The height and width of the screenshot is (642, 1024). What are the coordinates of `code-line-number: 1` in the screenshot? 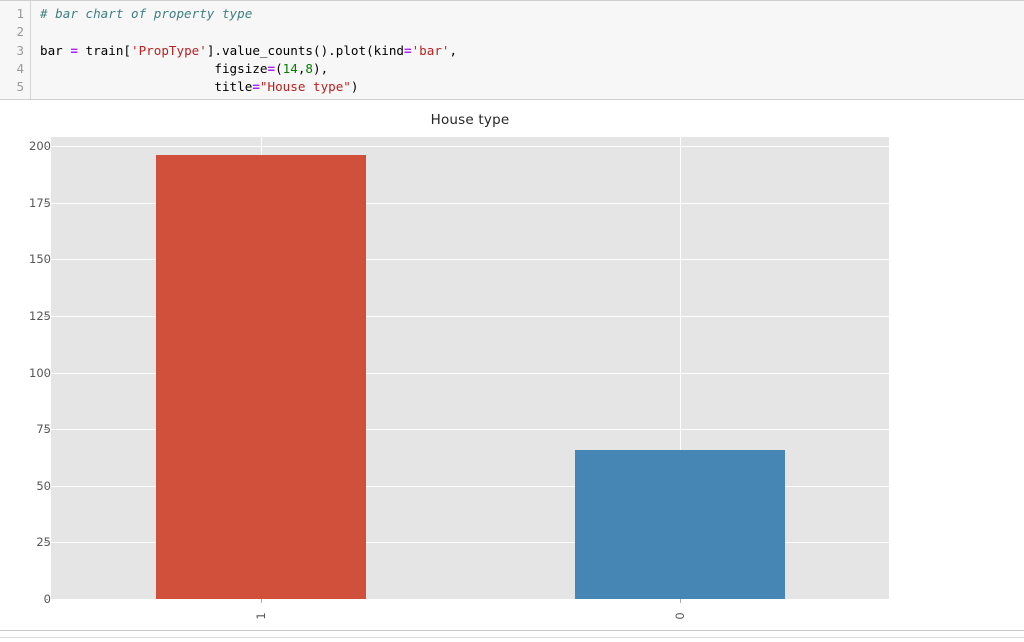 It's located at (20, 13).